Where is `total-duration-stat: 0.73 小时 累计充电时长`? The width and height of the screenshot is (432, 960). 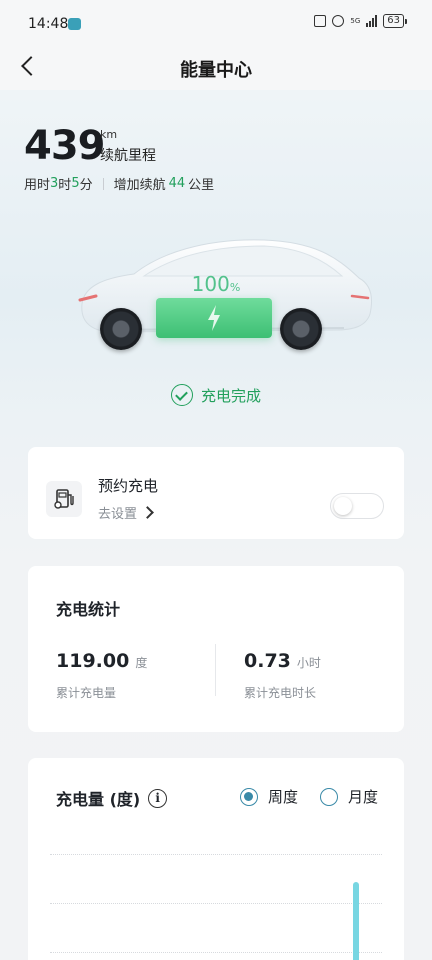
total-duration-stat: 0.73 小时 累计充电时长 is located at coordinates (282, 675).